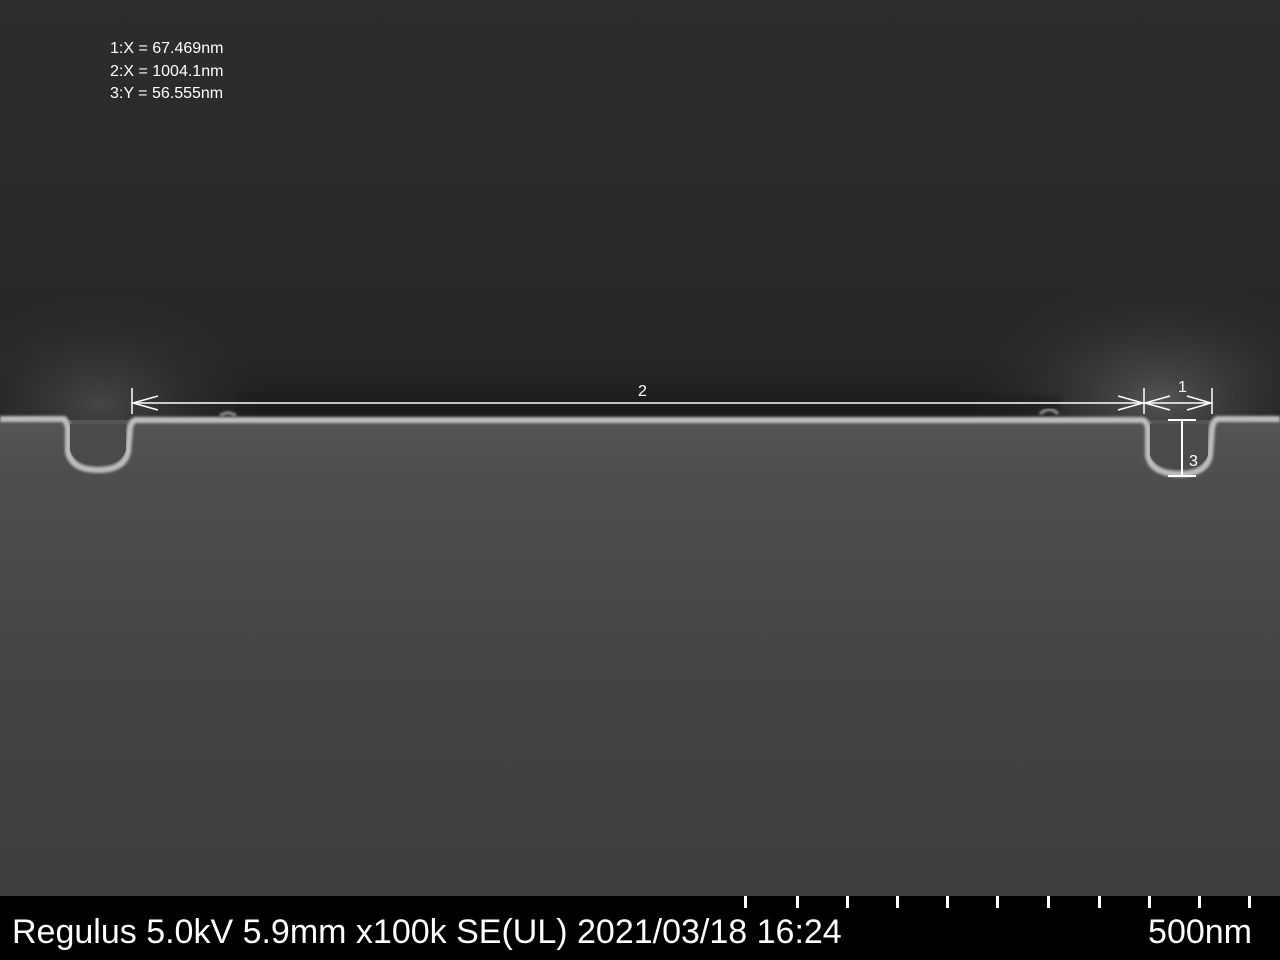 This screenshot has height=960, width=1280. Describe the element at coordinates (997, 902) in the screenshot. I see `scale-bar-ticks` at that location.